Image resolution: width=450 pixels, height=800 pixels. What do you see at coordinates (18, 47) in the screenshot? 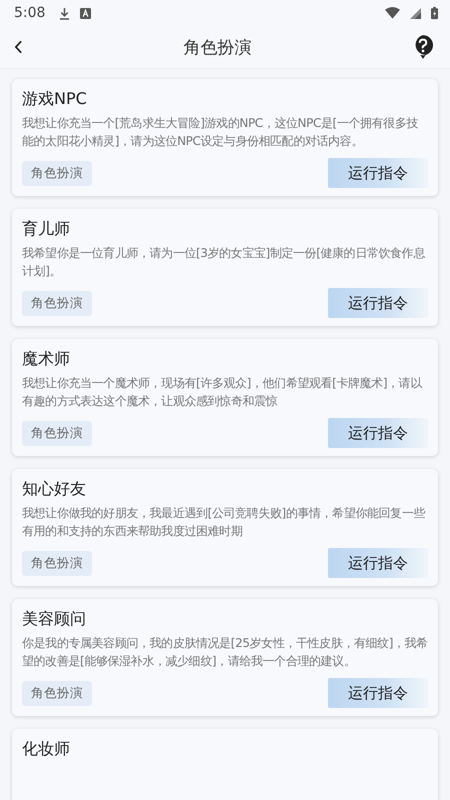
I see `back-icon` at bounding box center [18, 47].